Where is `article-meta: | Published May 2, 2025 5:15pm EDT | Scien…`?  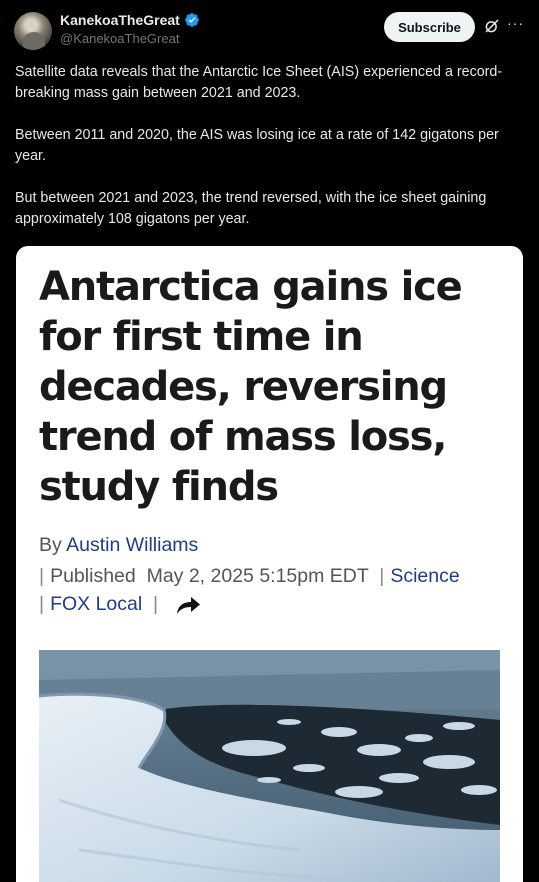 article-meta: | Published May 2, 2025 5:15pm EDT | Scien… is located at coordinates (274, 590).